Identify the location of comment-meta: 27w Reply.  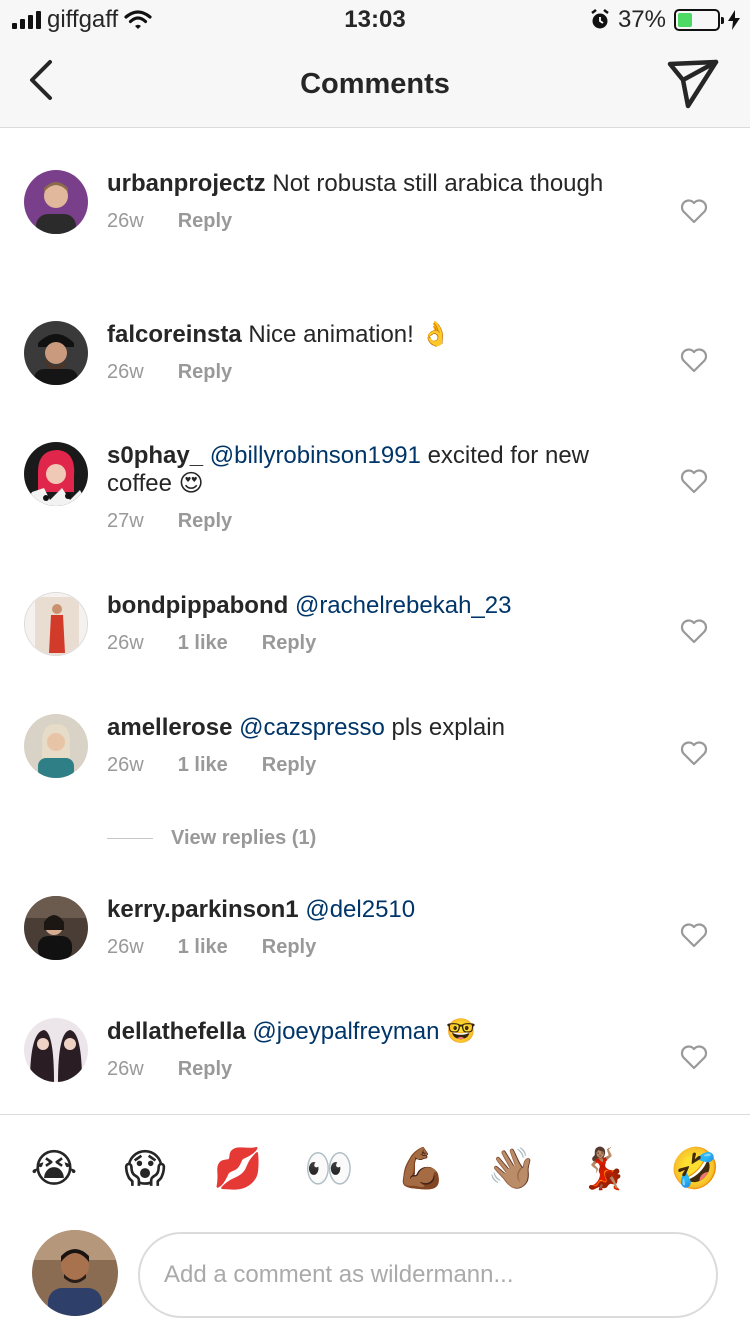
(377, 521).